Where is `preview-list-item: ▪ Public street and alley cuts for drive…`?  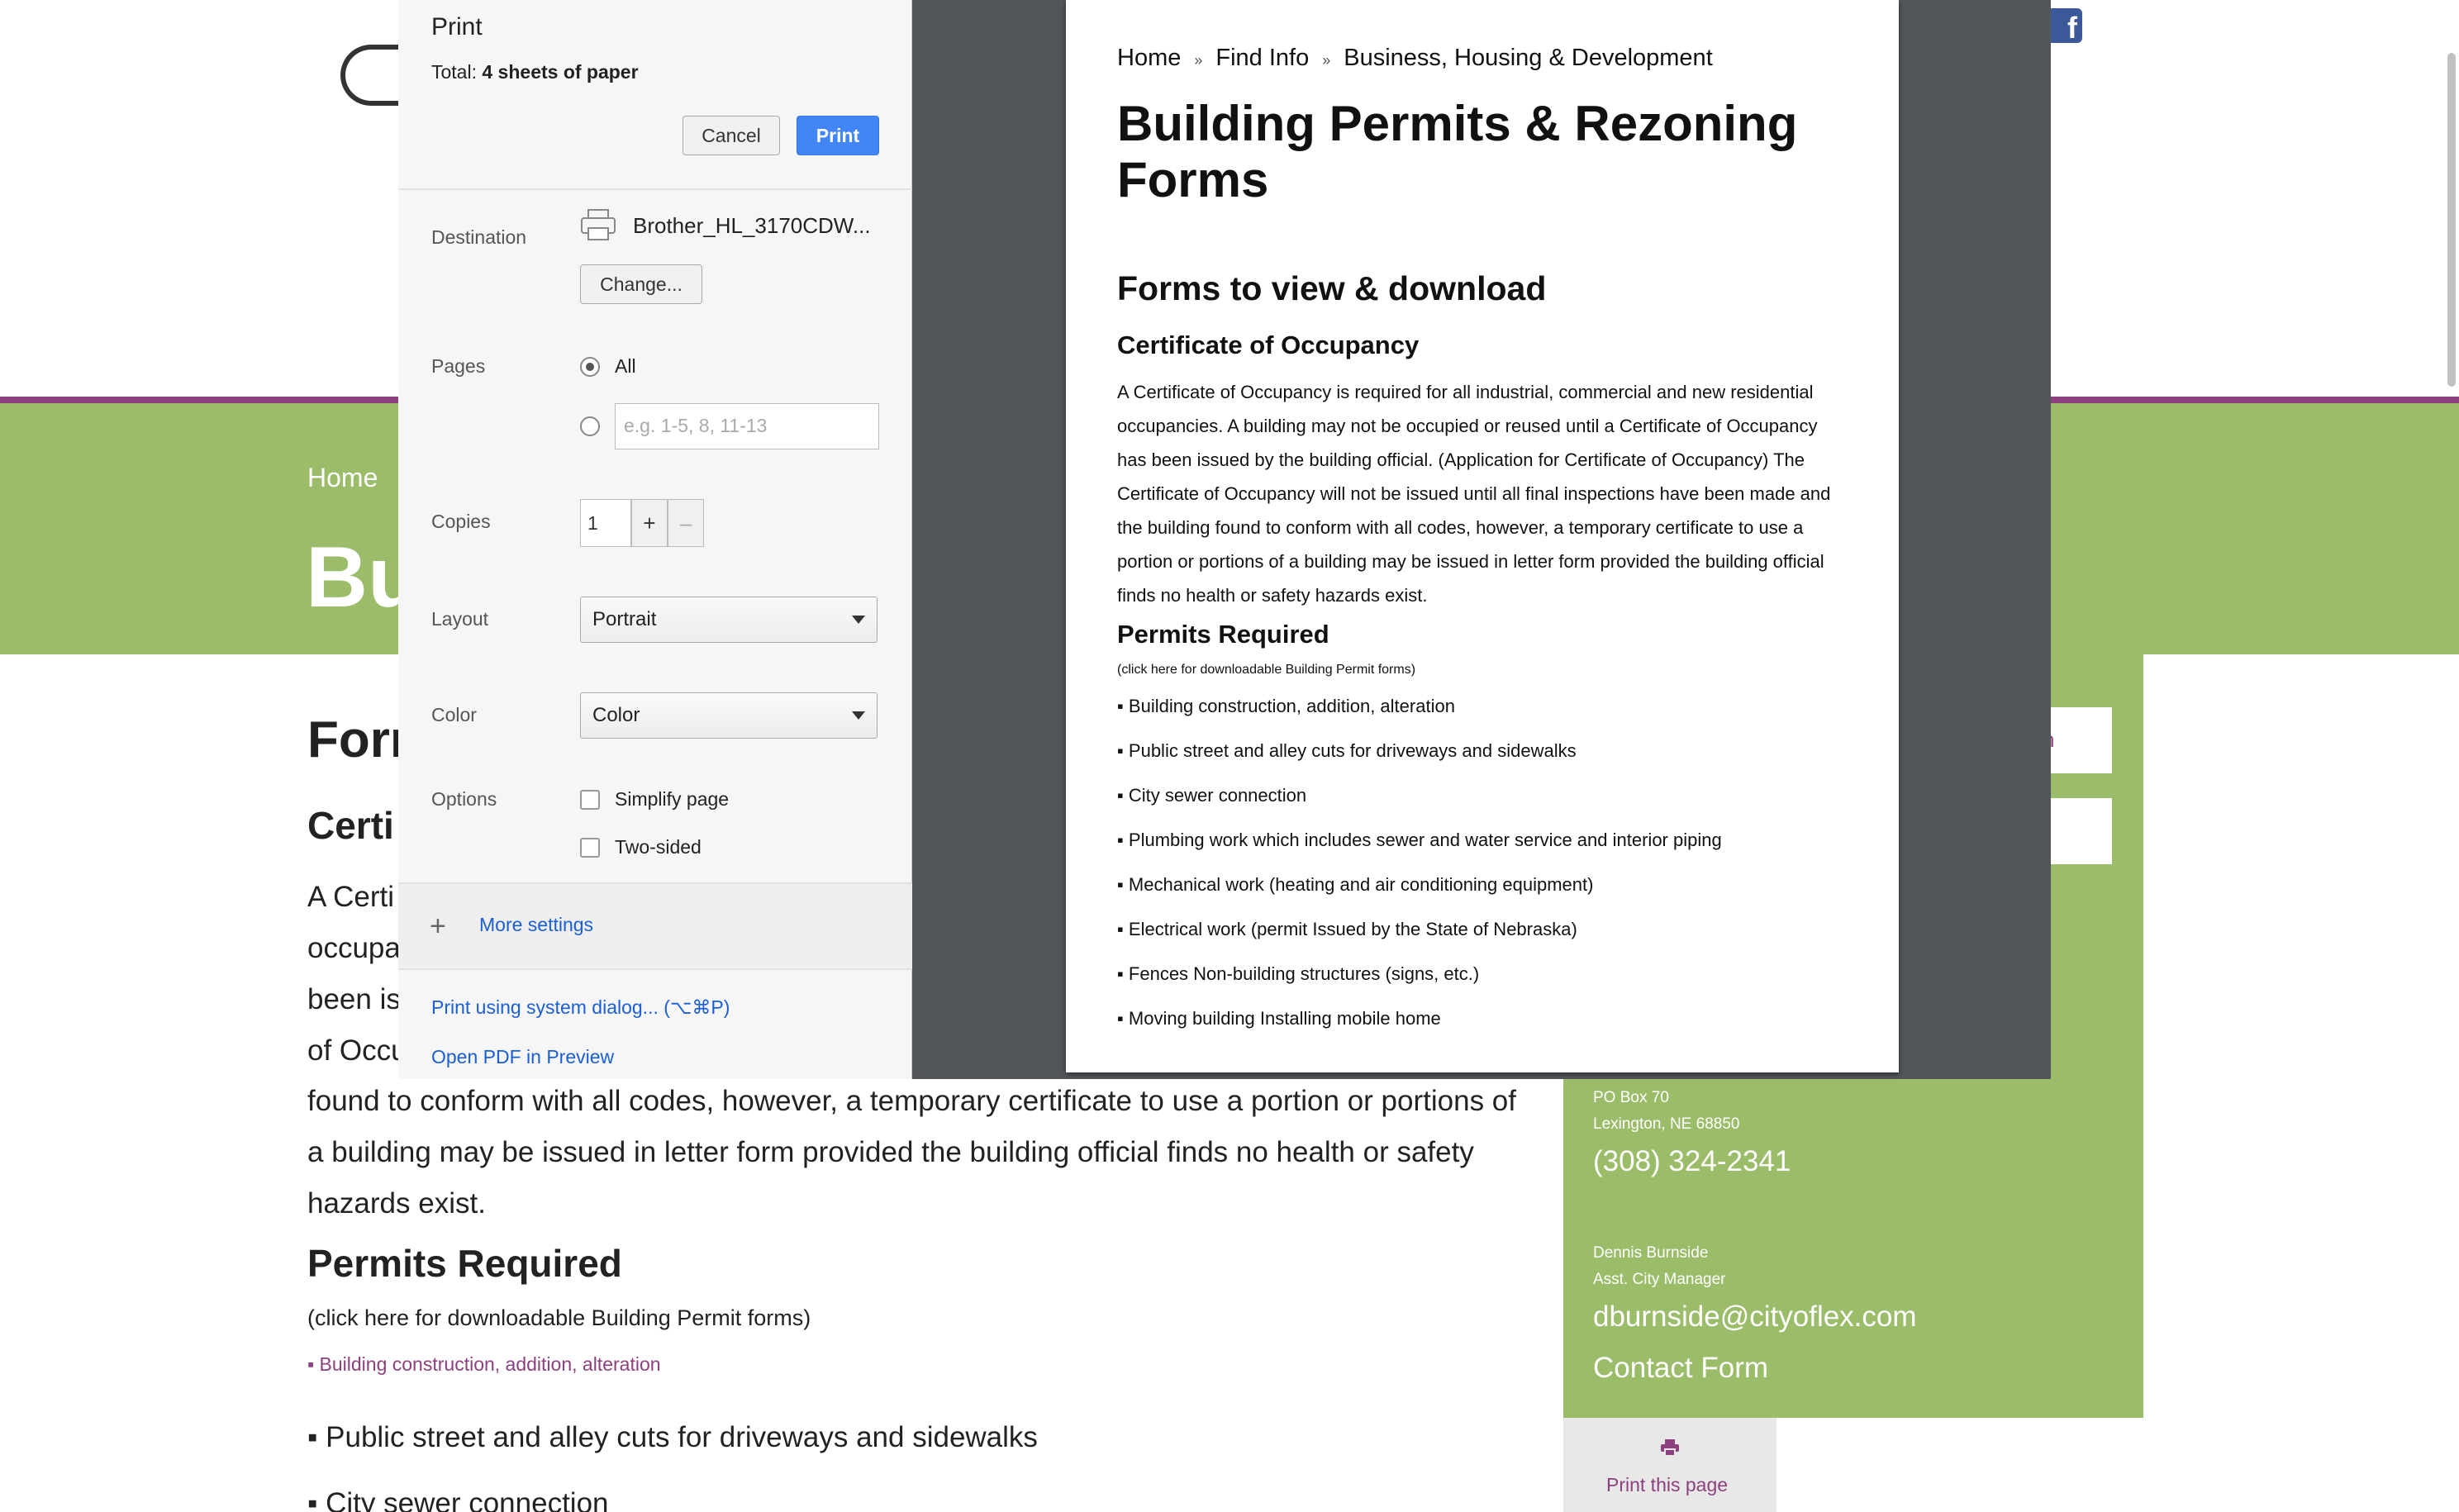
preview-list-item: ▪ Public street and alley cuts for drive… is located at coordinates (1347, 750).